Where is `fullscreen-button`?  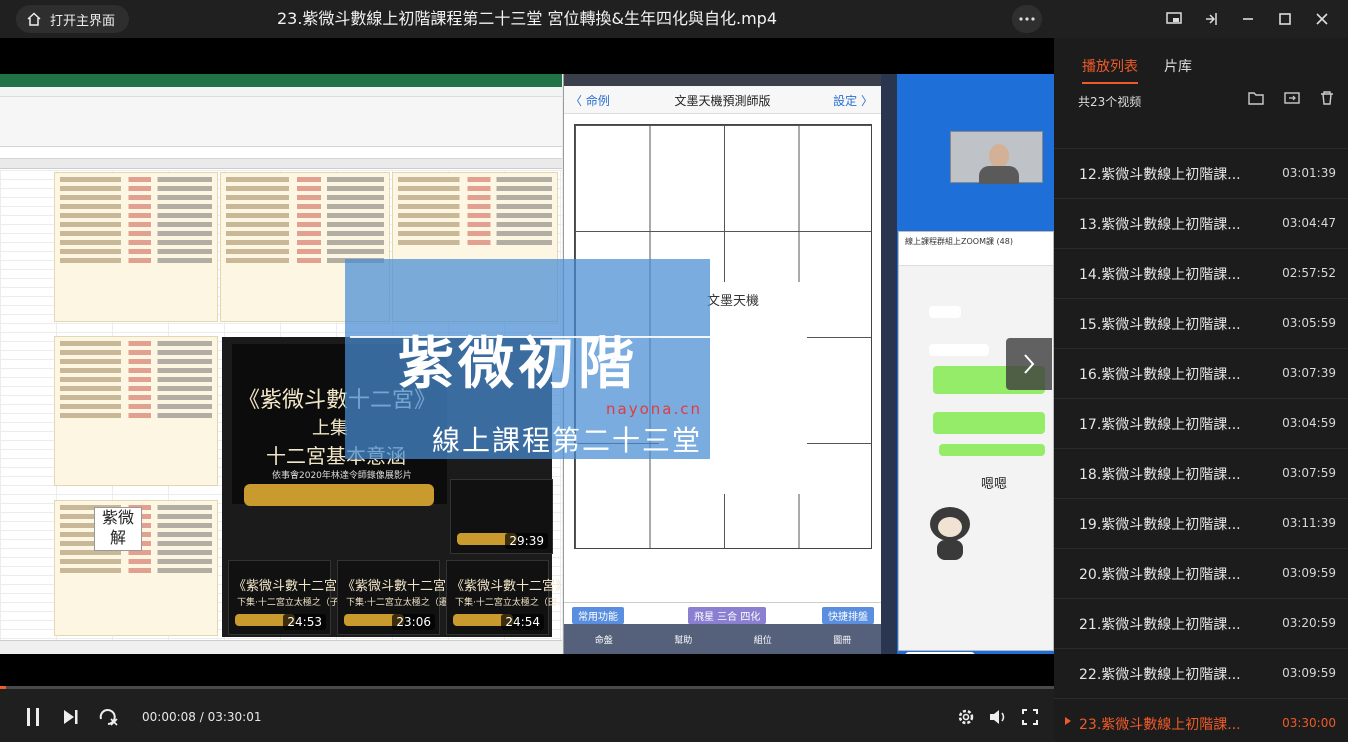 fullscreen-button is located at coordinates (1030, 717).